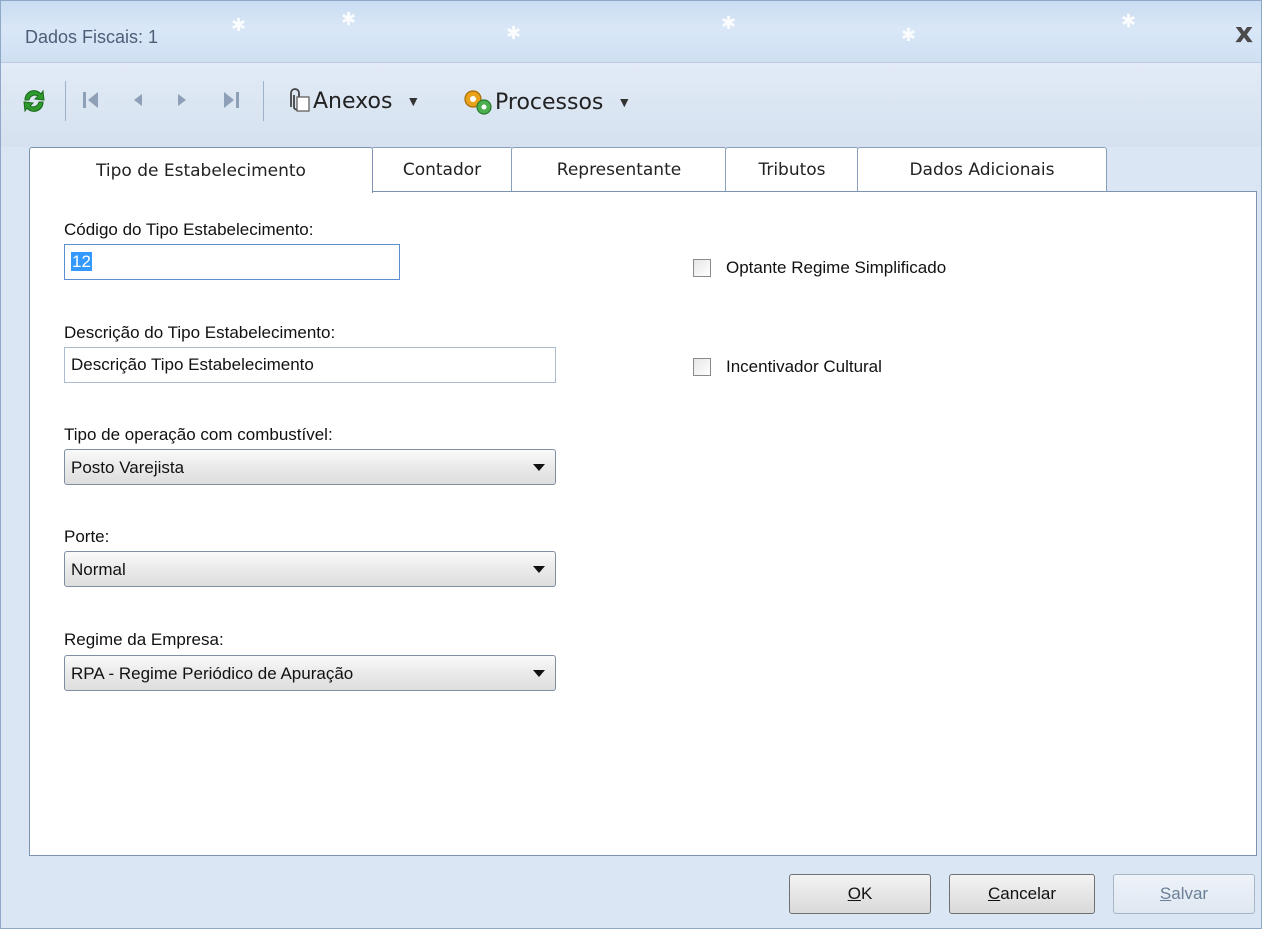 The height and width of the screenshot is (929, 1262). I want to click on save-button: Salvar, so click(1184, 894).